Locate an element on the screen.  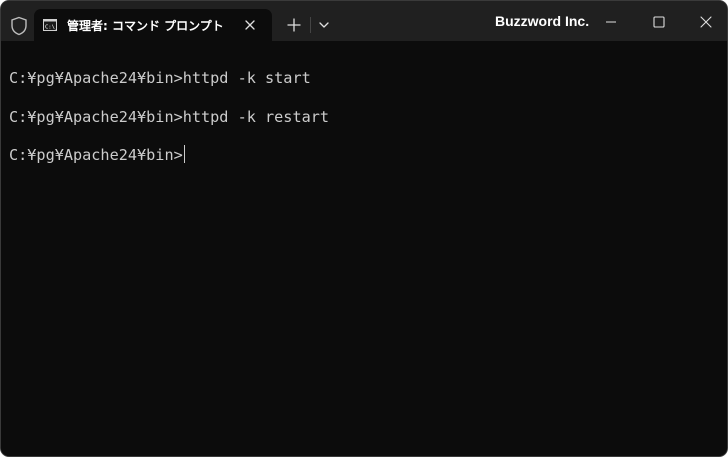
text-cursor is located at coordinates (184, 154).